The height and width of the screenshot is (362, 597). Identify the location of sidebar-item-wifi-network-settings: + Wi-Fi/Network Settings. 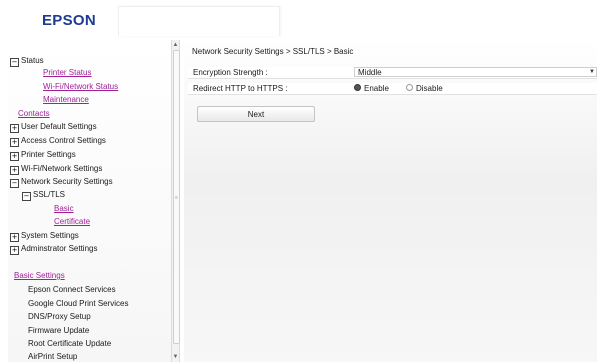
(56, 169).